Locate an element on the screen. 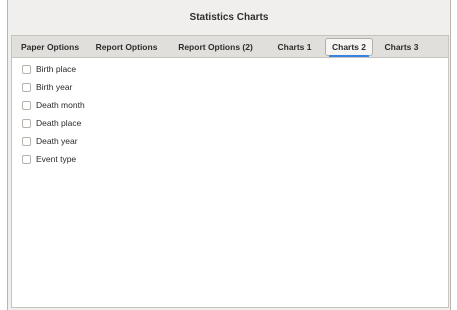 The height and width of the screenshot is (310, 457). checkbox-label: Birth place is located at coordinates (56, 69).